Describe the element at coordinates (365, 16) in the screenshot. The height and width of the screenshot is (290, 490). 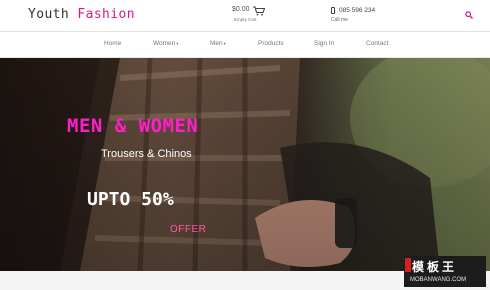
I see `contact-phone: 085 596 234 Call me` at that location.